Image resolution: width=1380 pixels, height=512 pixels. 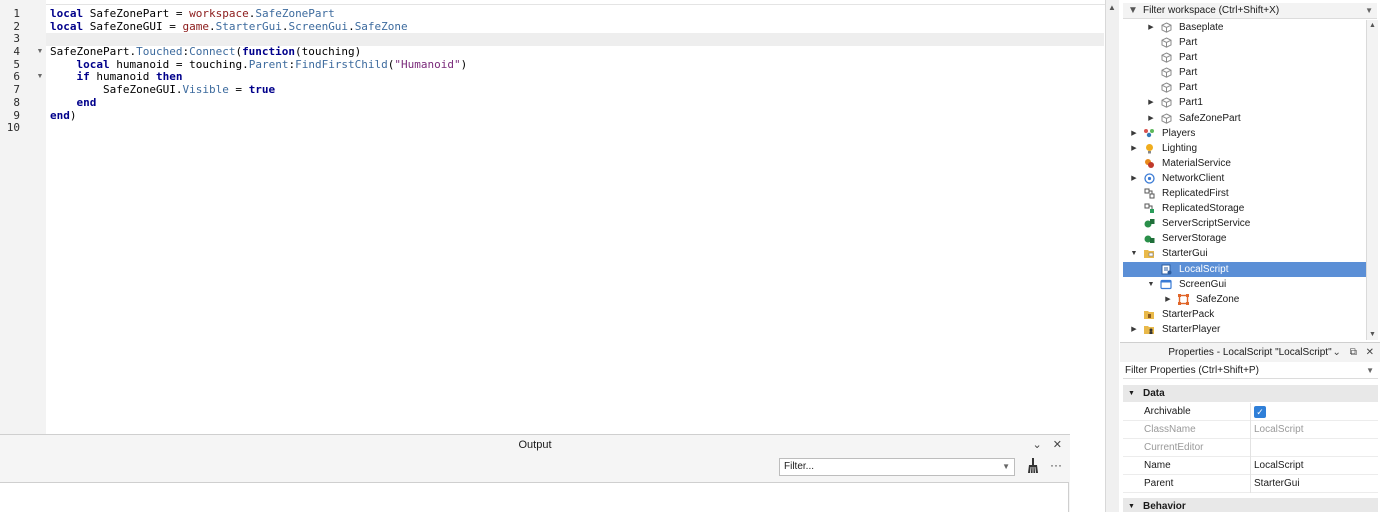 What do you see at coordinates (1250, 412) in the screenshot?
I see `property-row-archivable: Archivable ✓` at bounding box center [1250, 412].